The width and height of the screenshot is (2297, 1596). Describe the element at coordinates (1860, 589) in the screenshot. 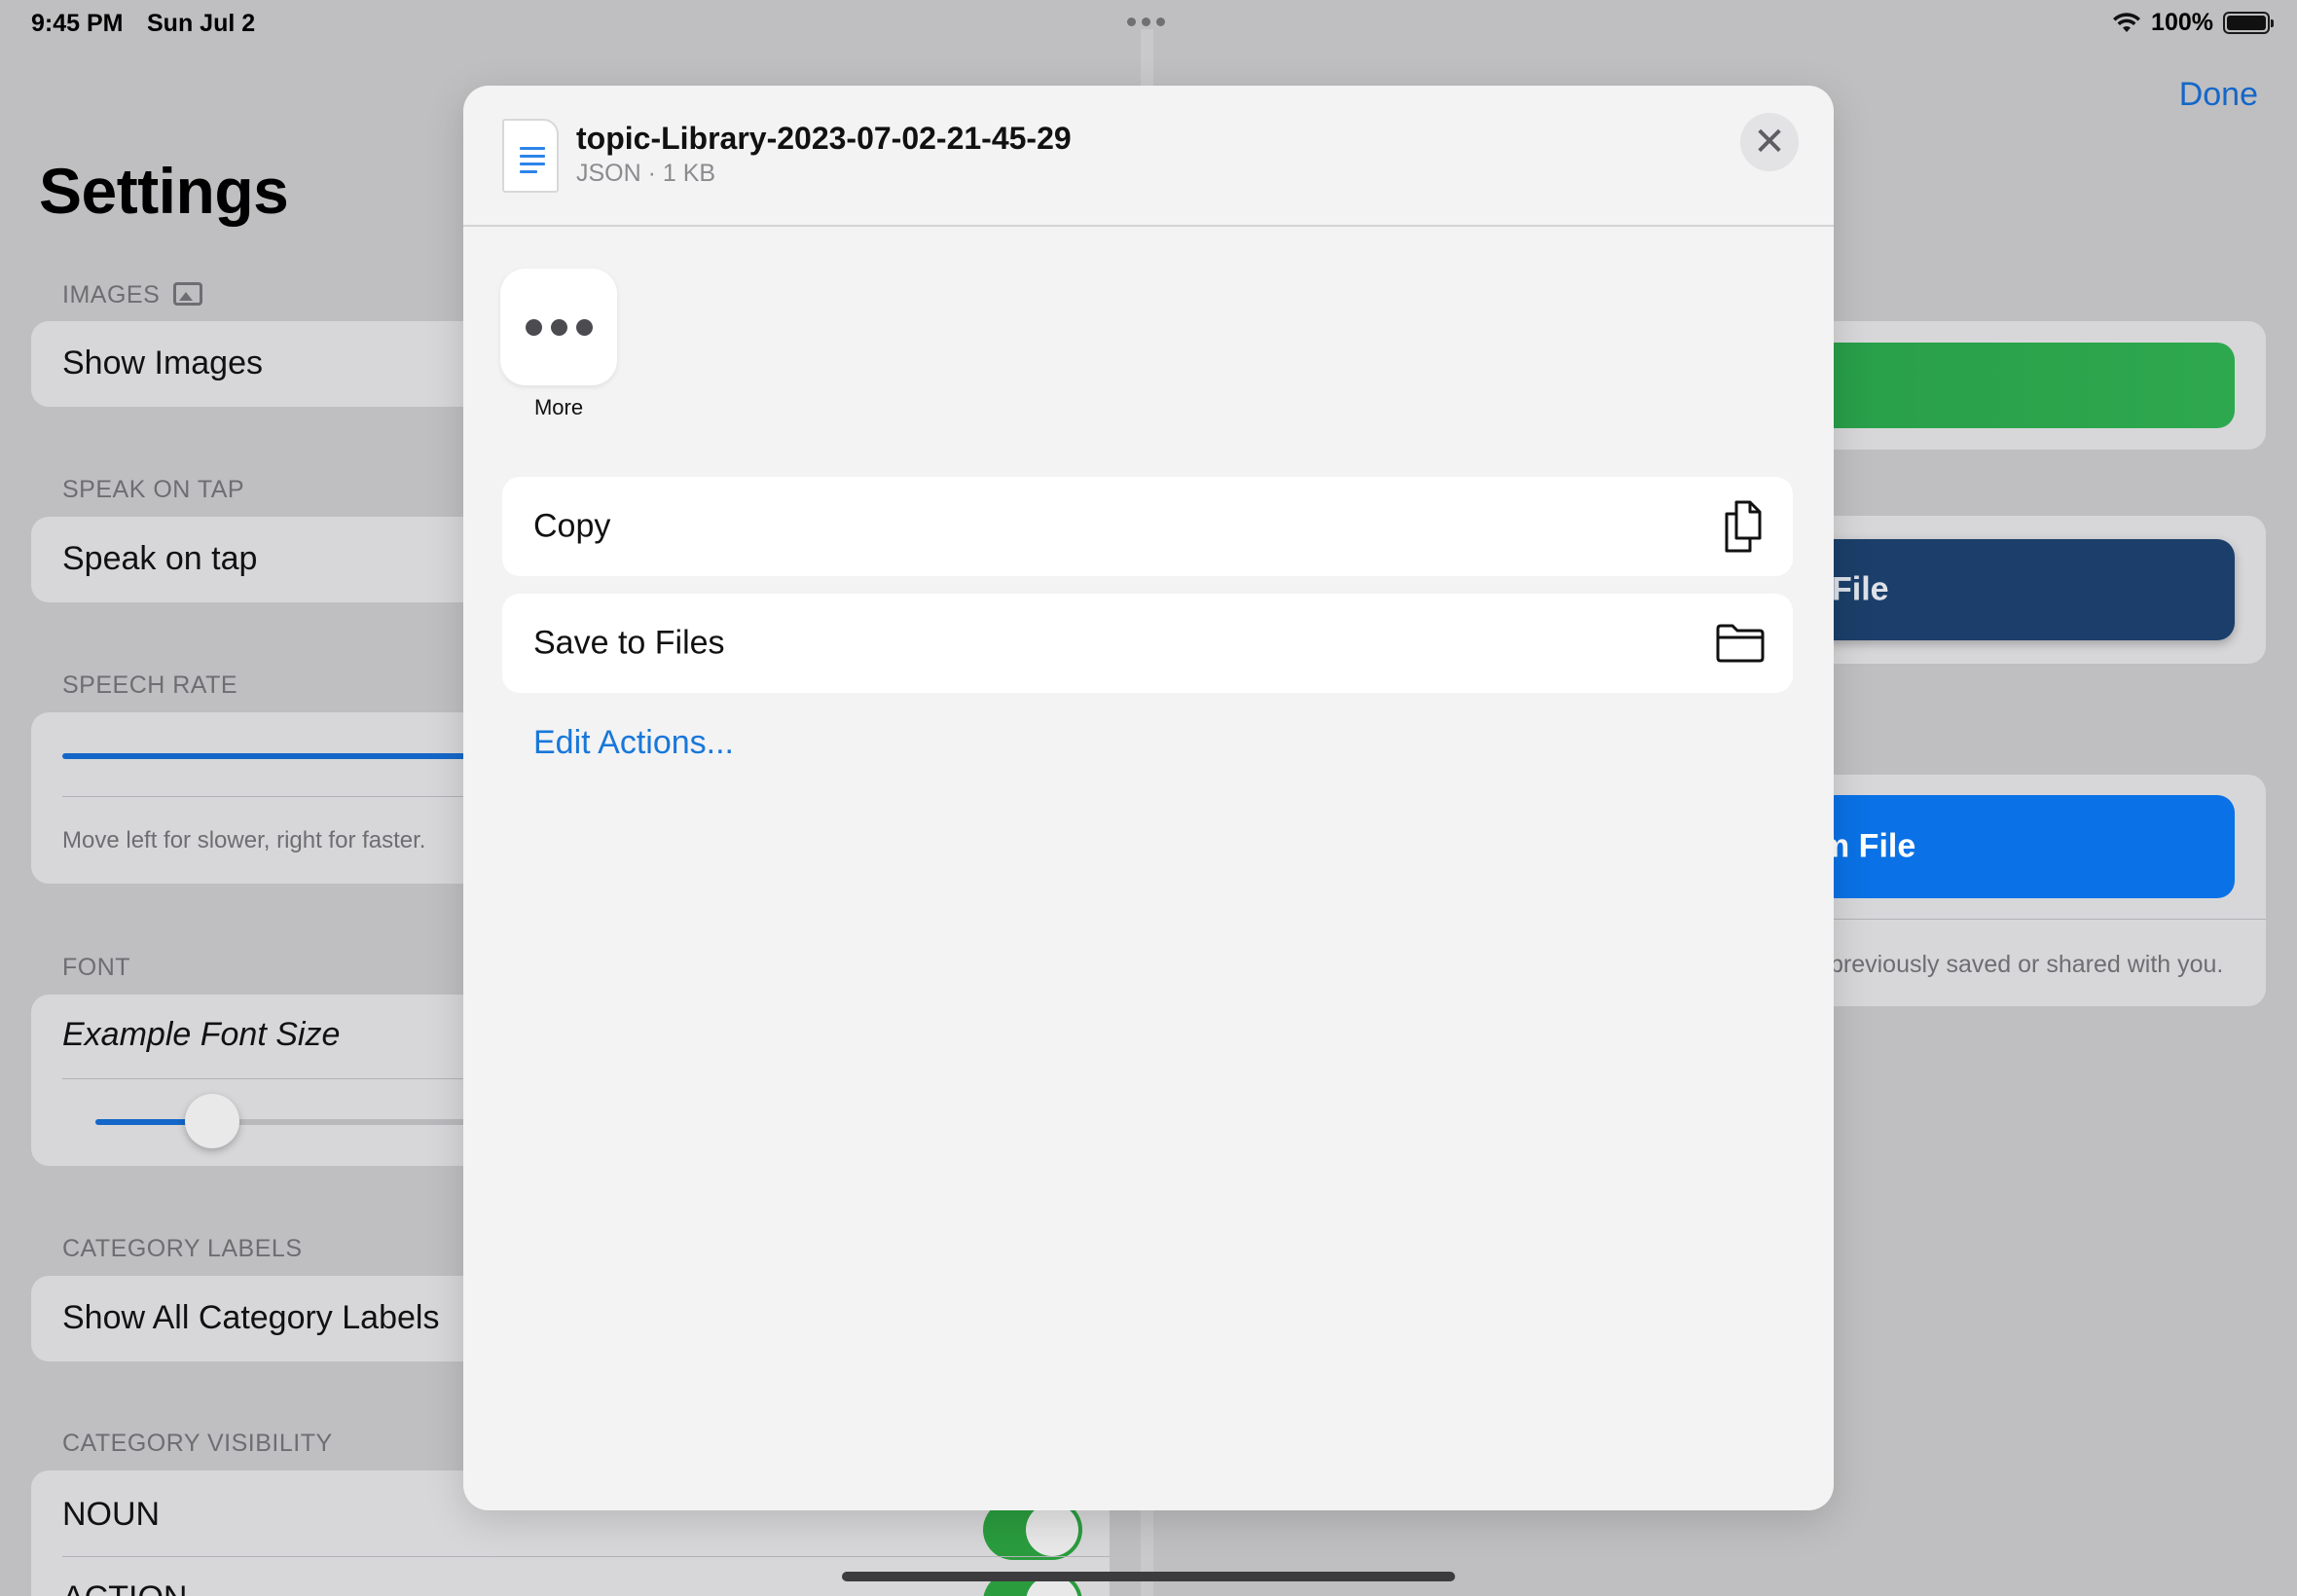

I see `navy-file-button-label: File` at that location.